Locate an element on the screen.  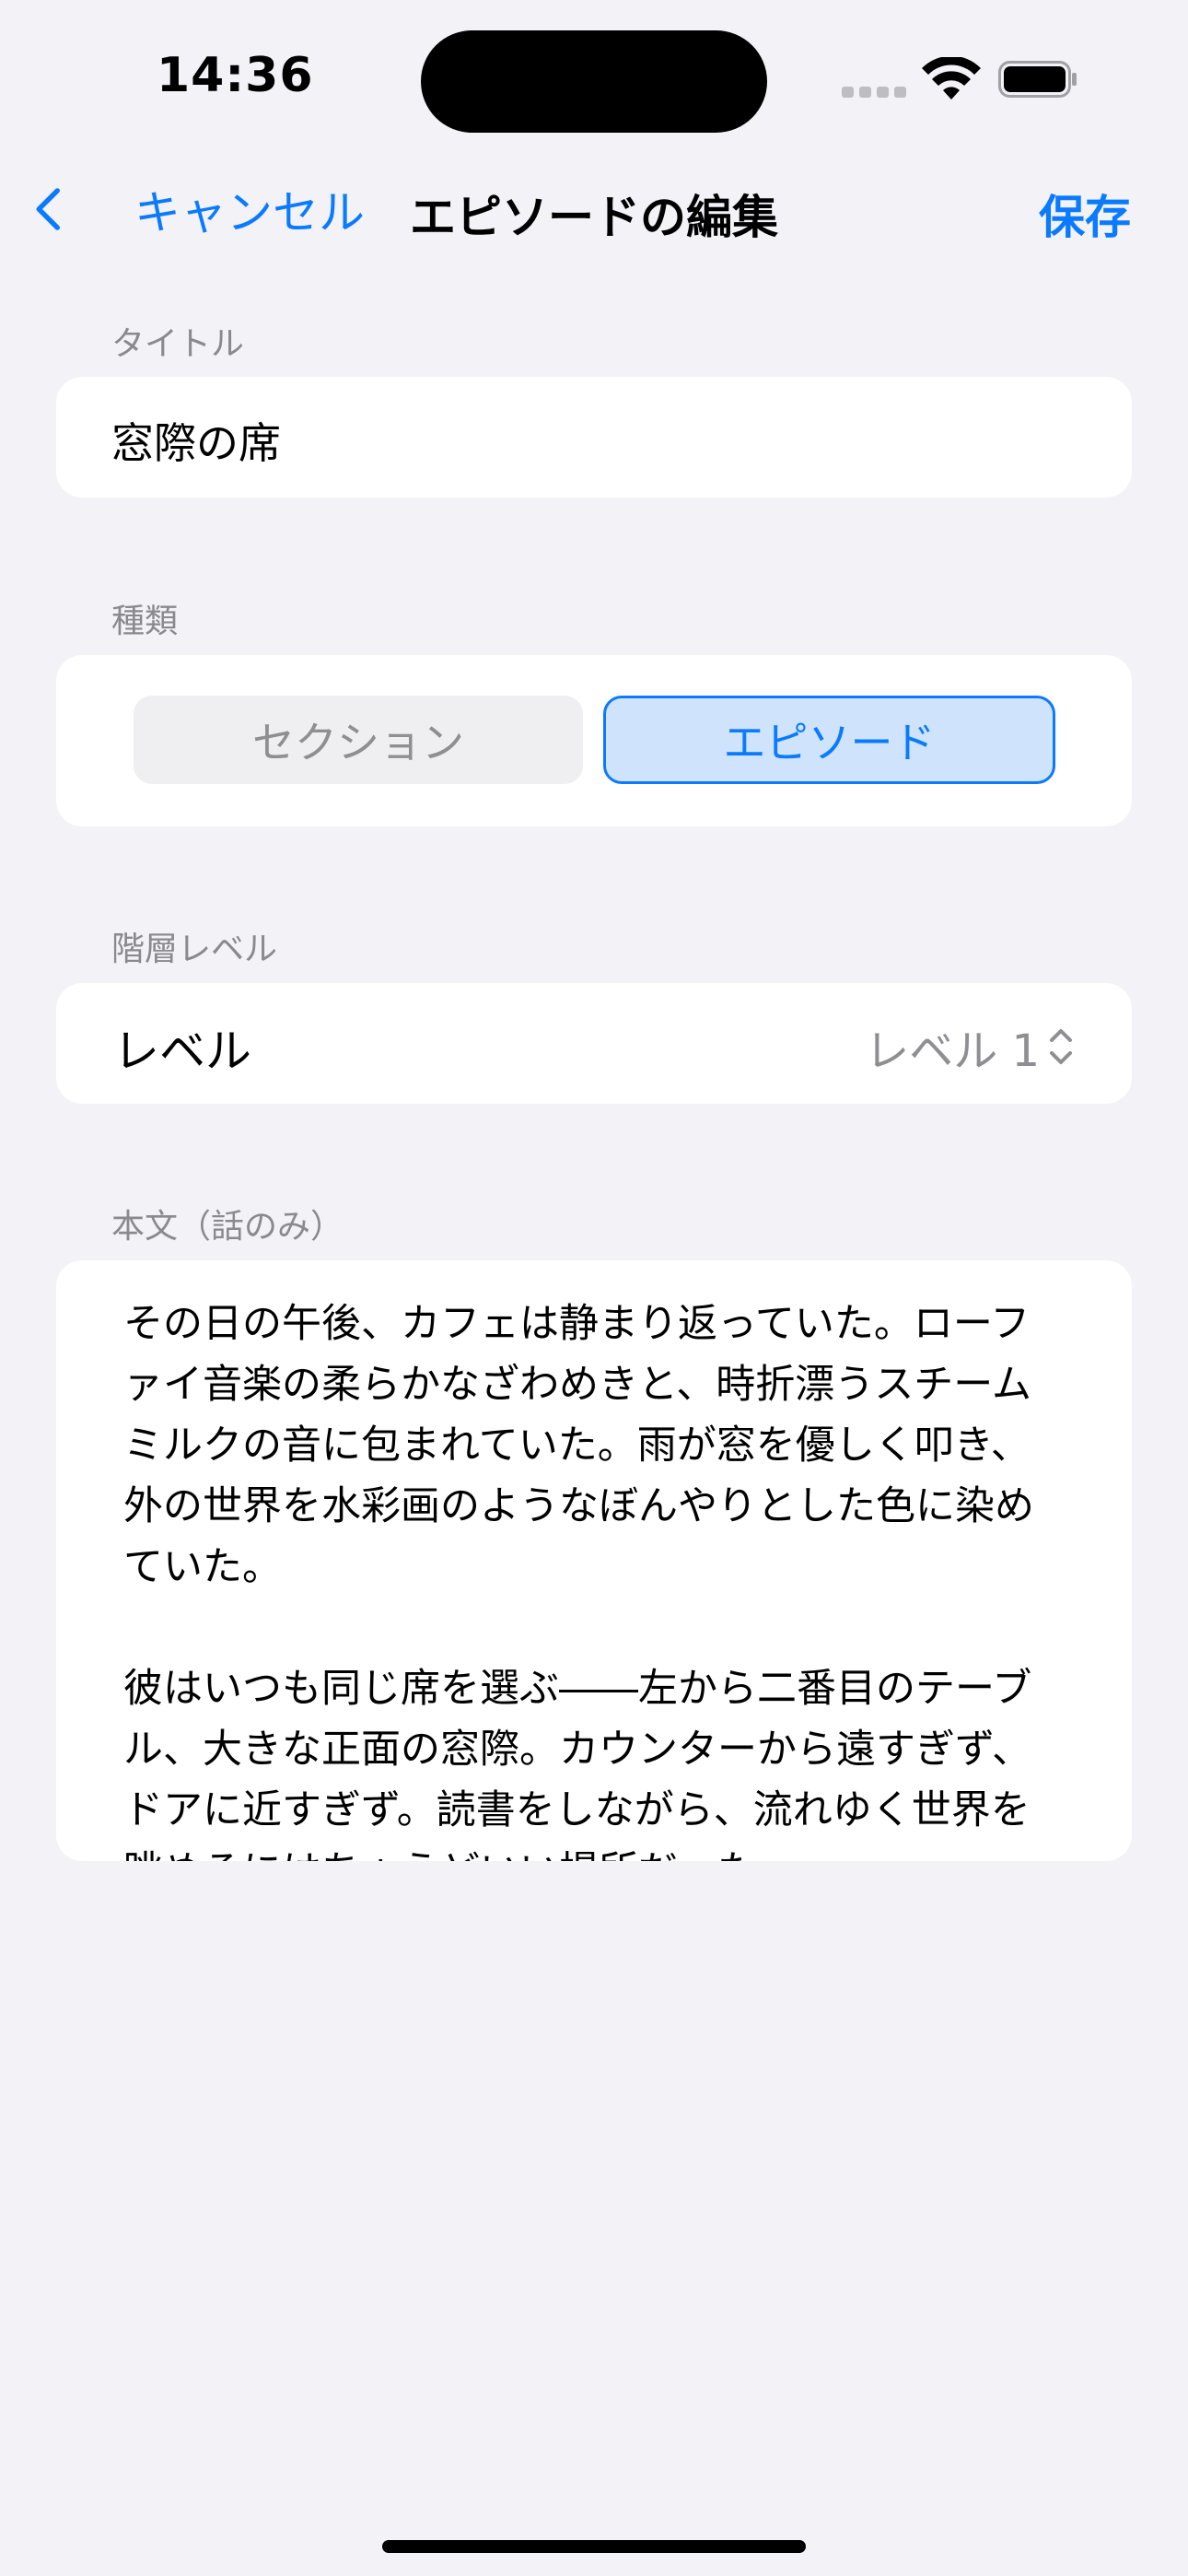
chevron-left-icon is located at coordinates (48, 209).